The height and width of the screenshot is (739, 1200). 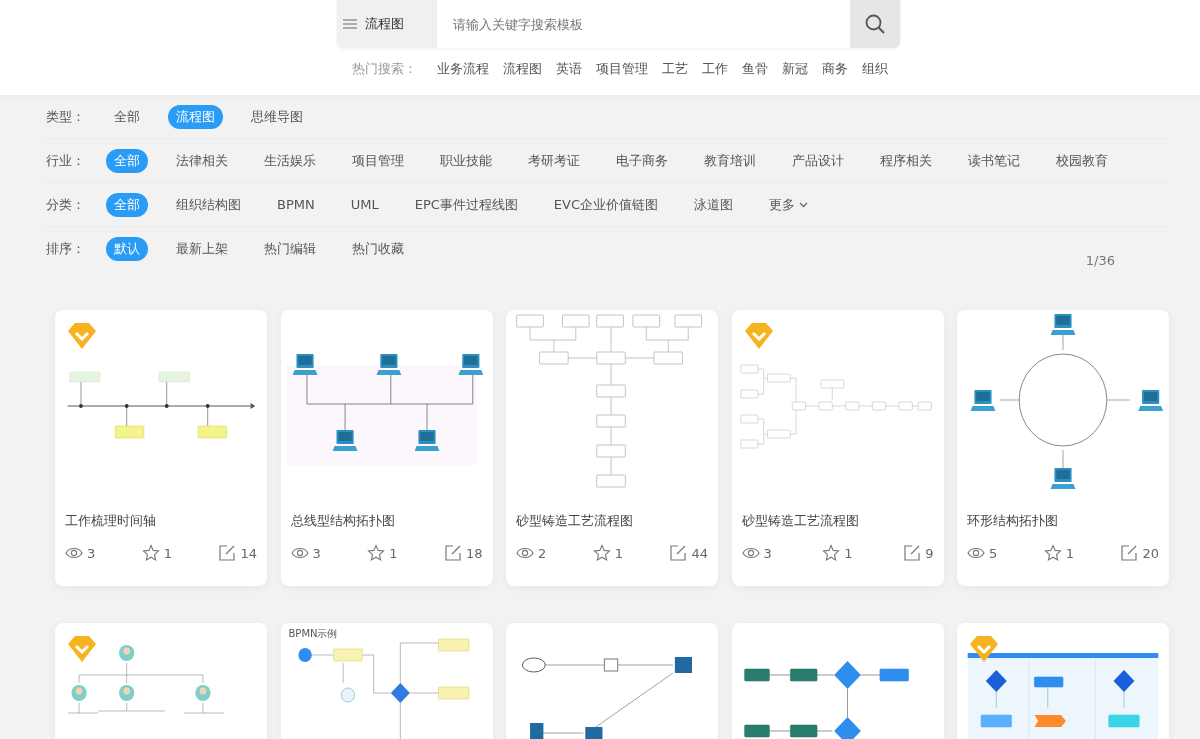 What do you see at coordinates (803, 204) in the screenshot?
I see `chevron-down-icon` at bounding box center [803, 204].